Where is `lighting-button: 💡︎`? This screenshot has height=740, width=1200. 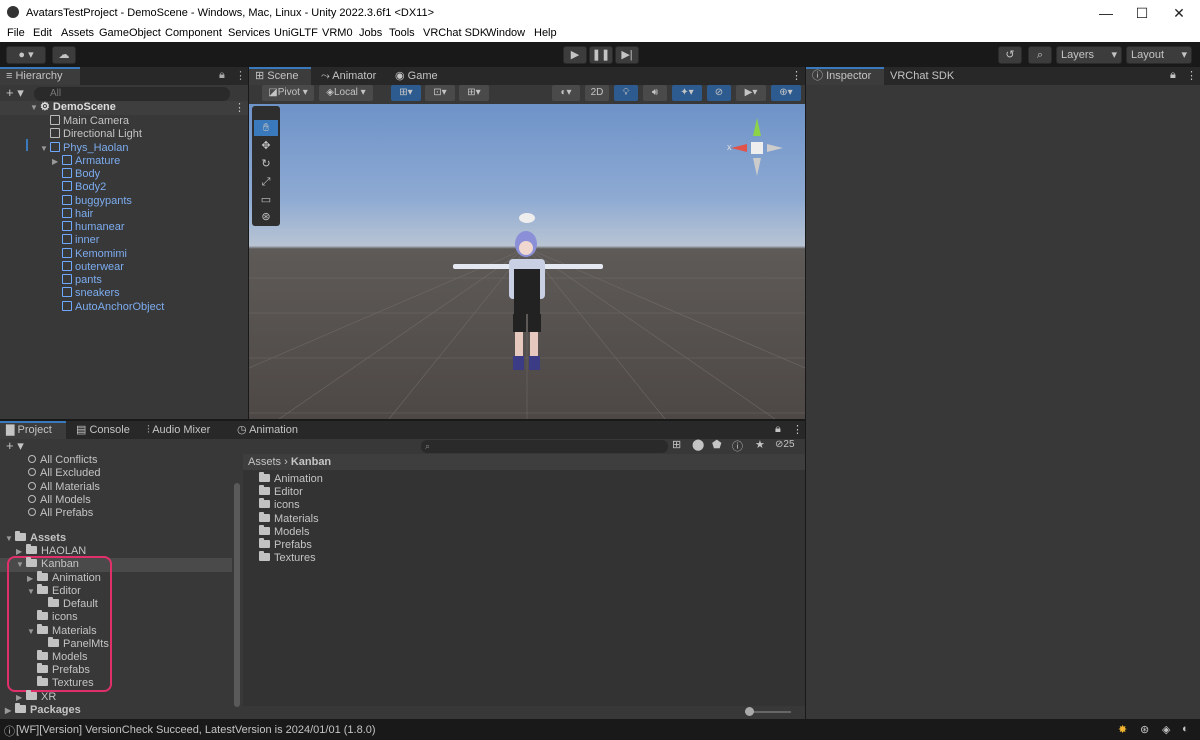
lighting-button: 💡︎ is located at coordinates (626, 93).